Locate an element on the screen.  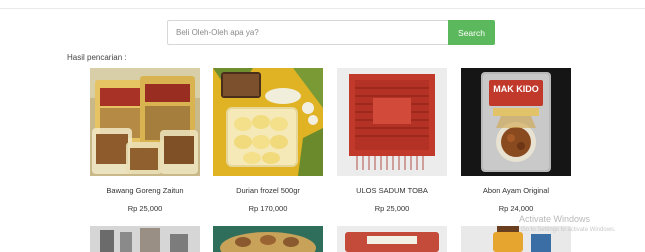
search-bar: Search is located at coordinates (331, 32).